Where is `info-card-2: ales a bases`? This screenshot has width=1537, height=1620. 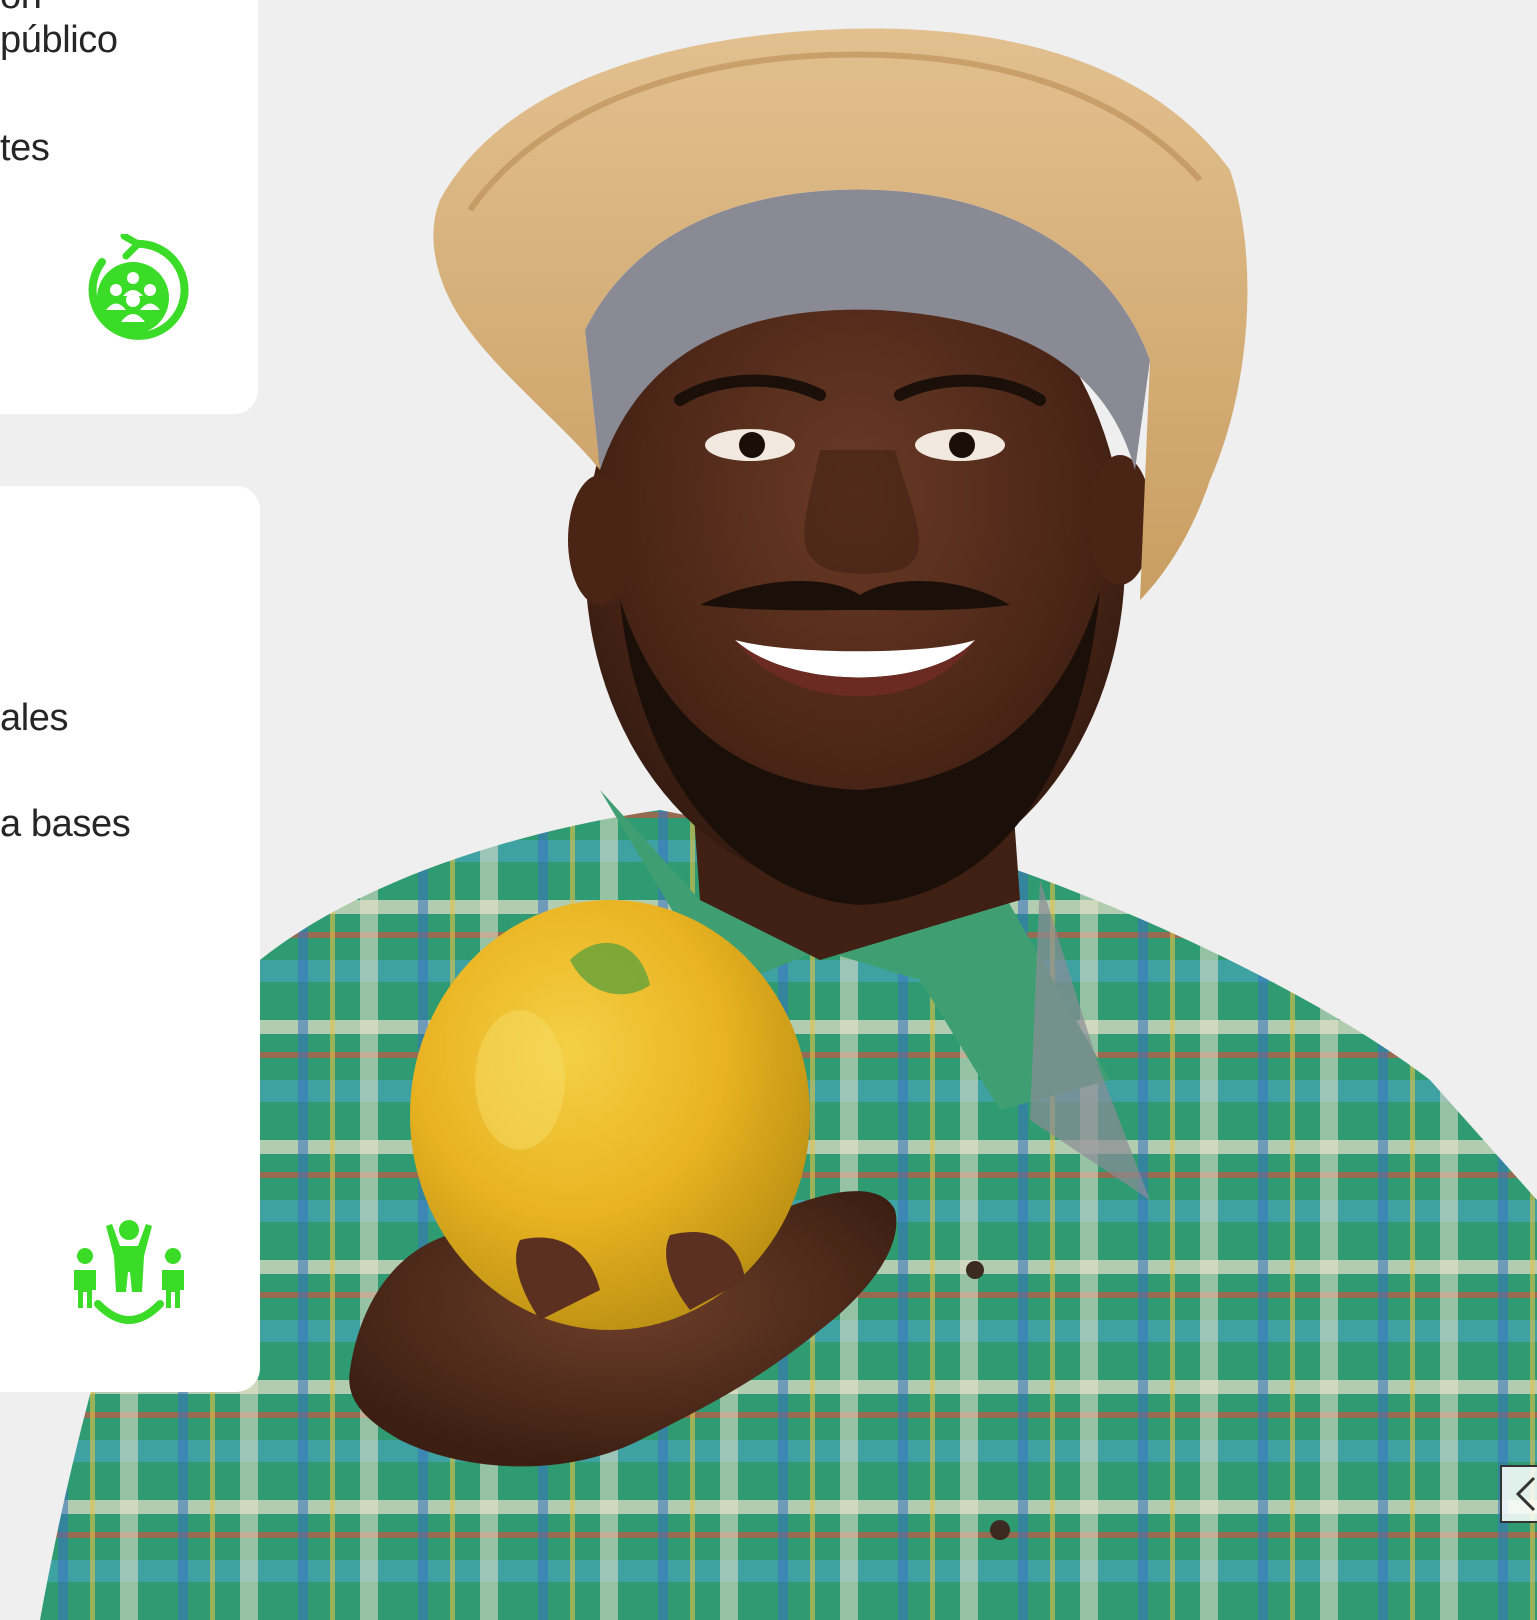 info-card-2: ales a bases is located at coordinates (130, 939).